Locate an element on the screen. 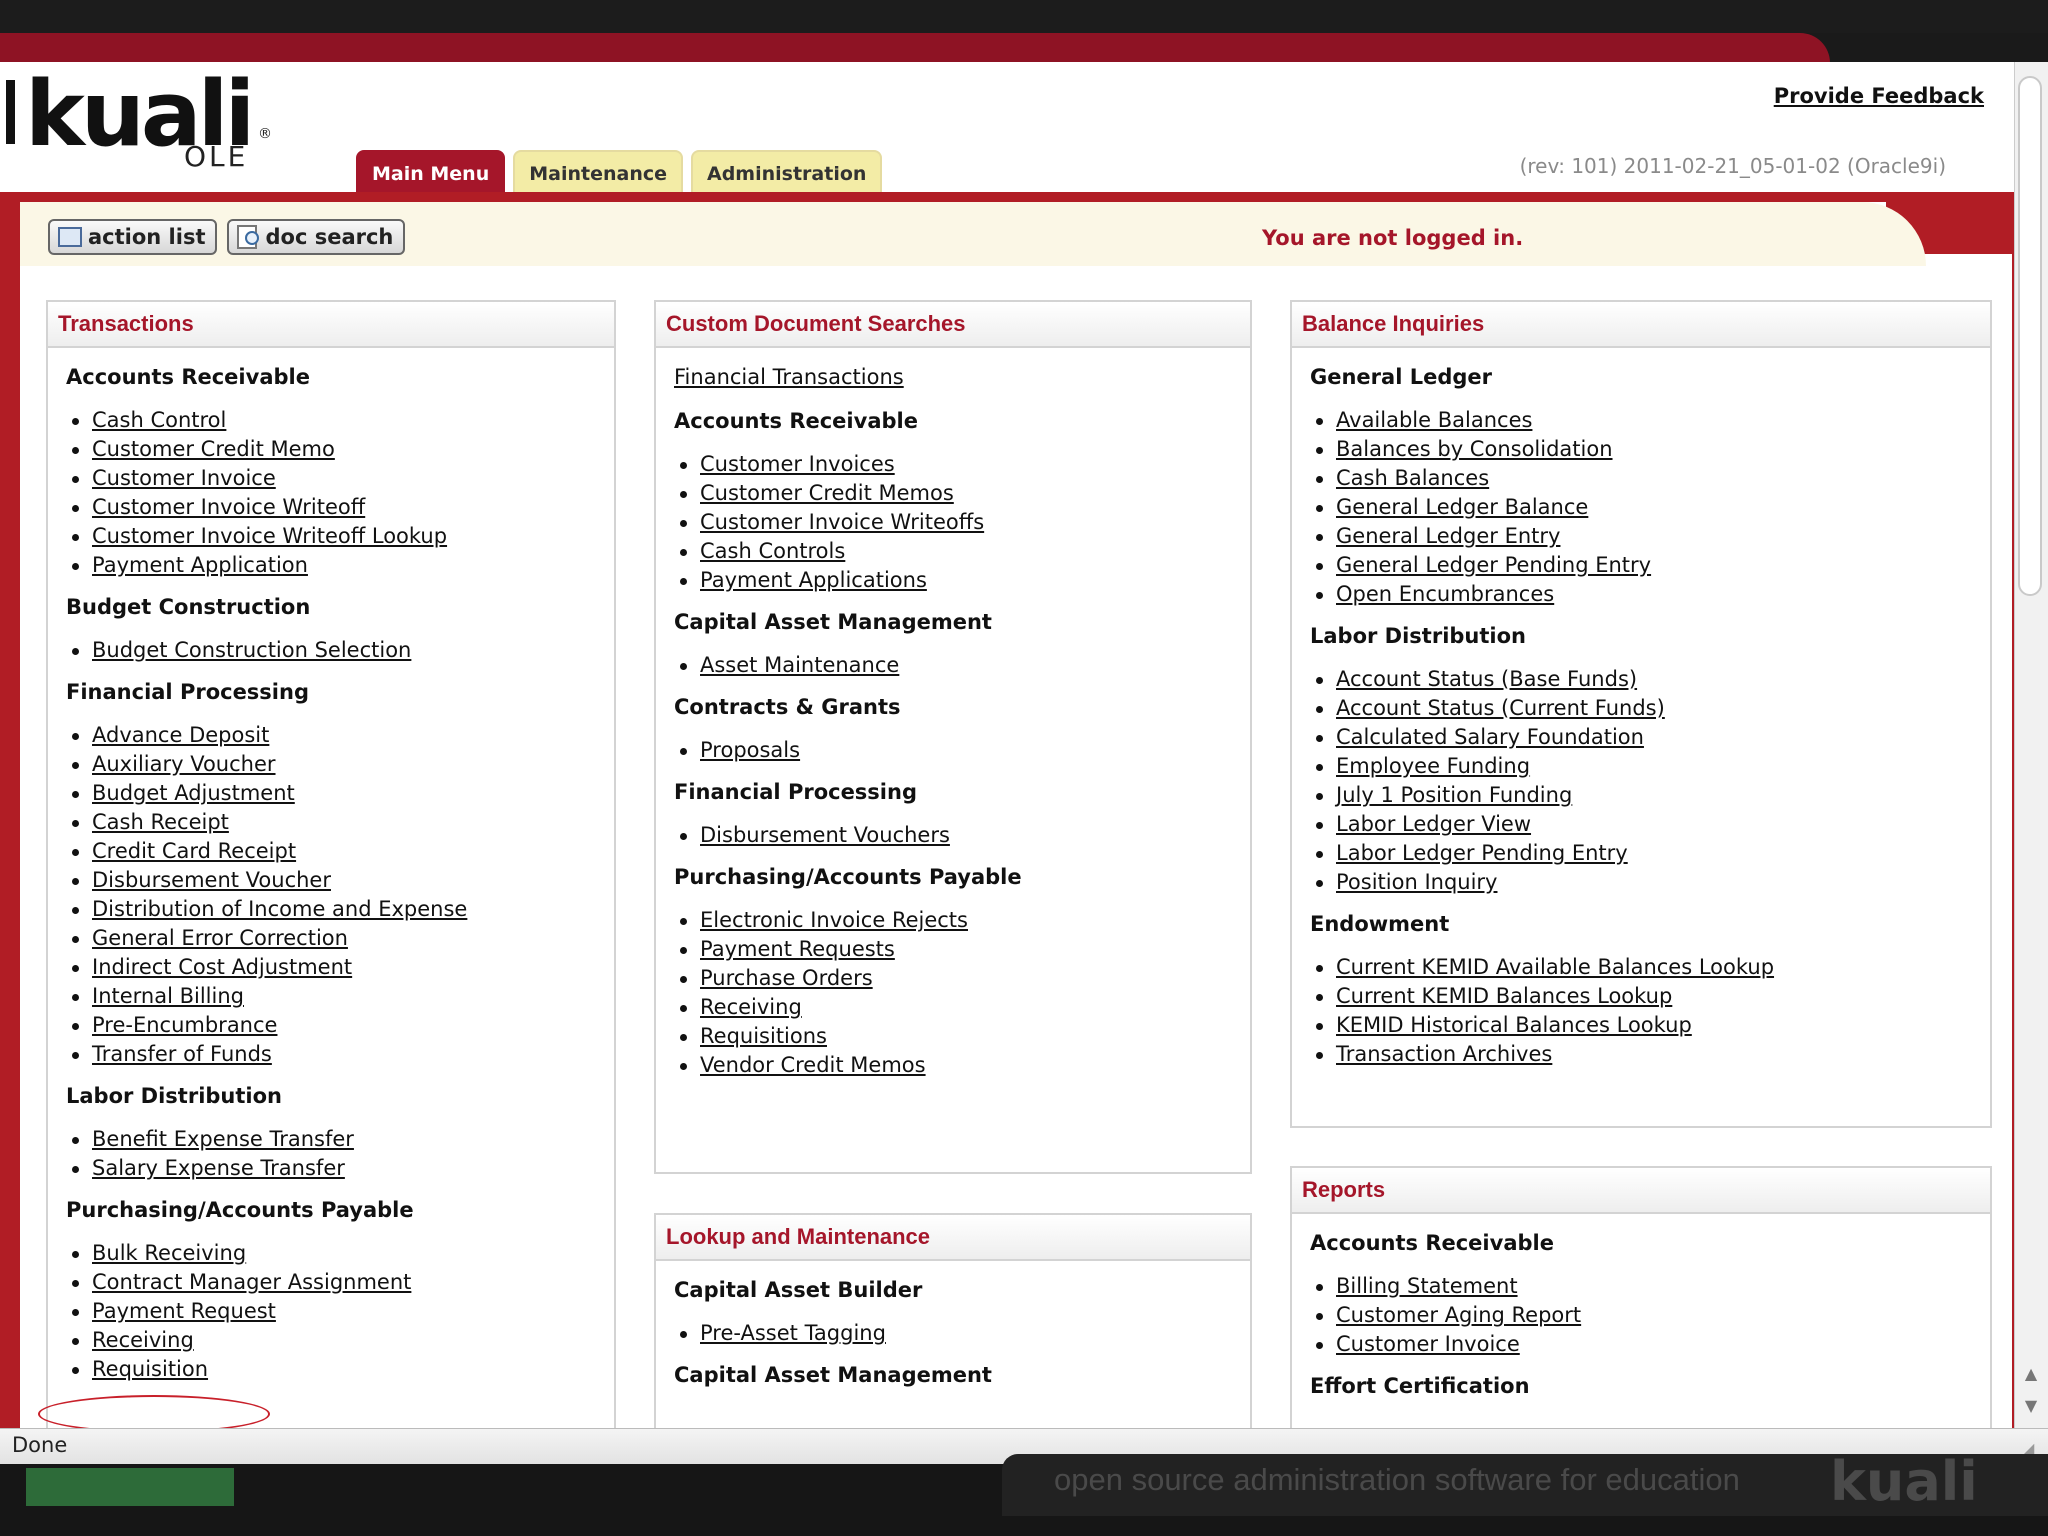  scrollbar-thumb is located at coordinates (2030, 336).